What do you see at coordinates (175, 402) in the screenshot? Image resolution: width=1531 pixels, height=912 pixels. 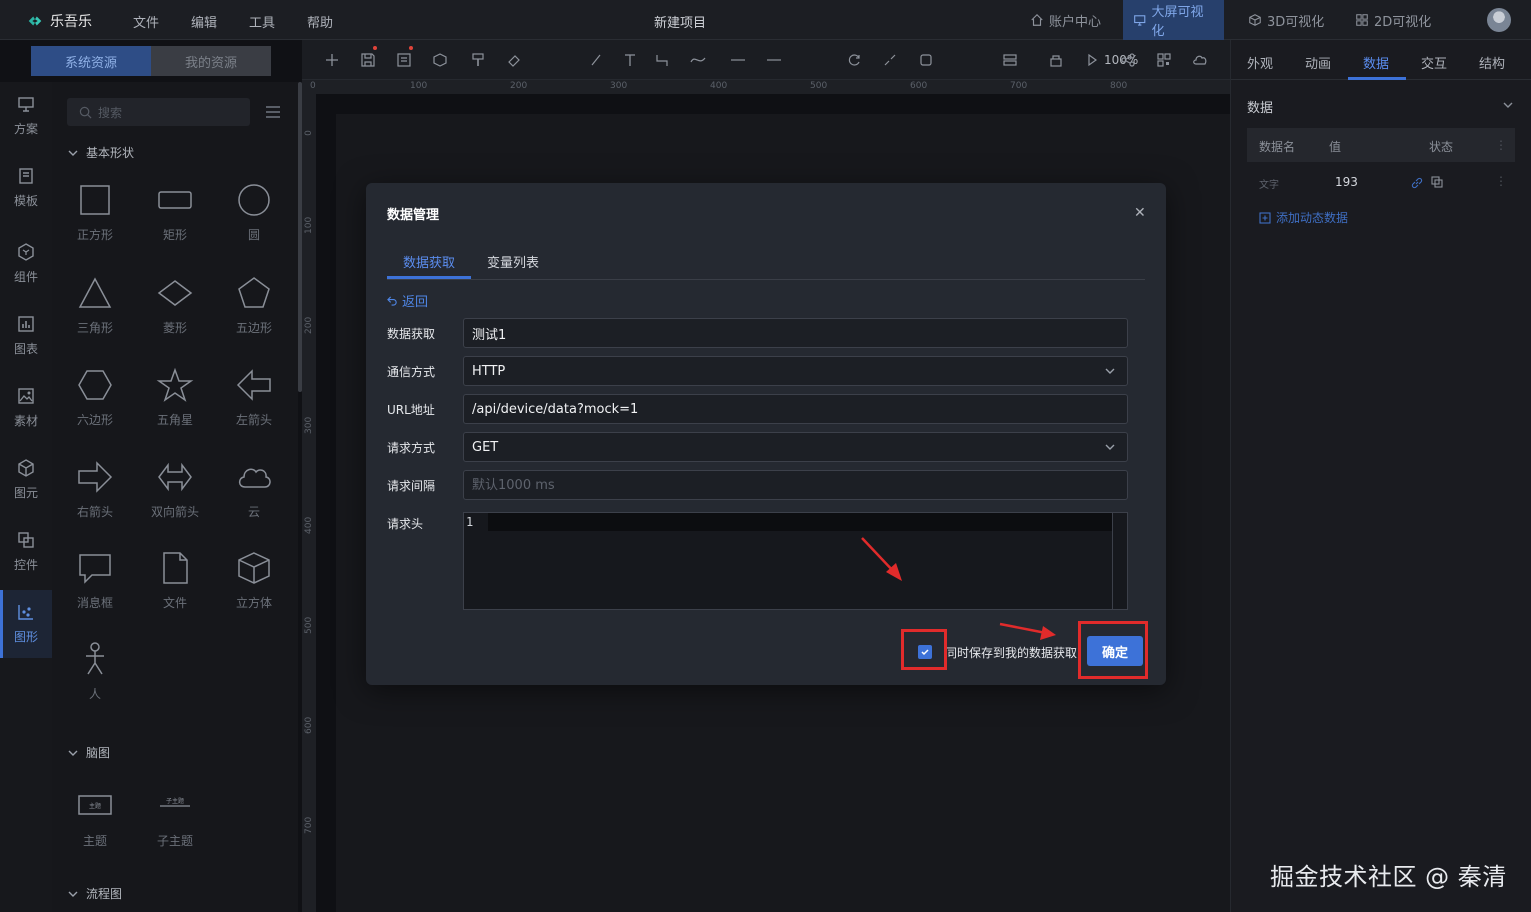 I see `shape-star: 五角星` at bounding box center [175, 402].